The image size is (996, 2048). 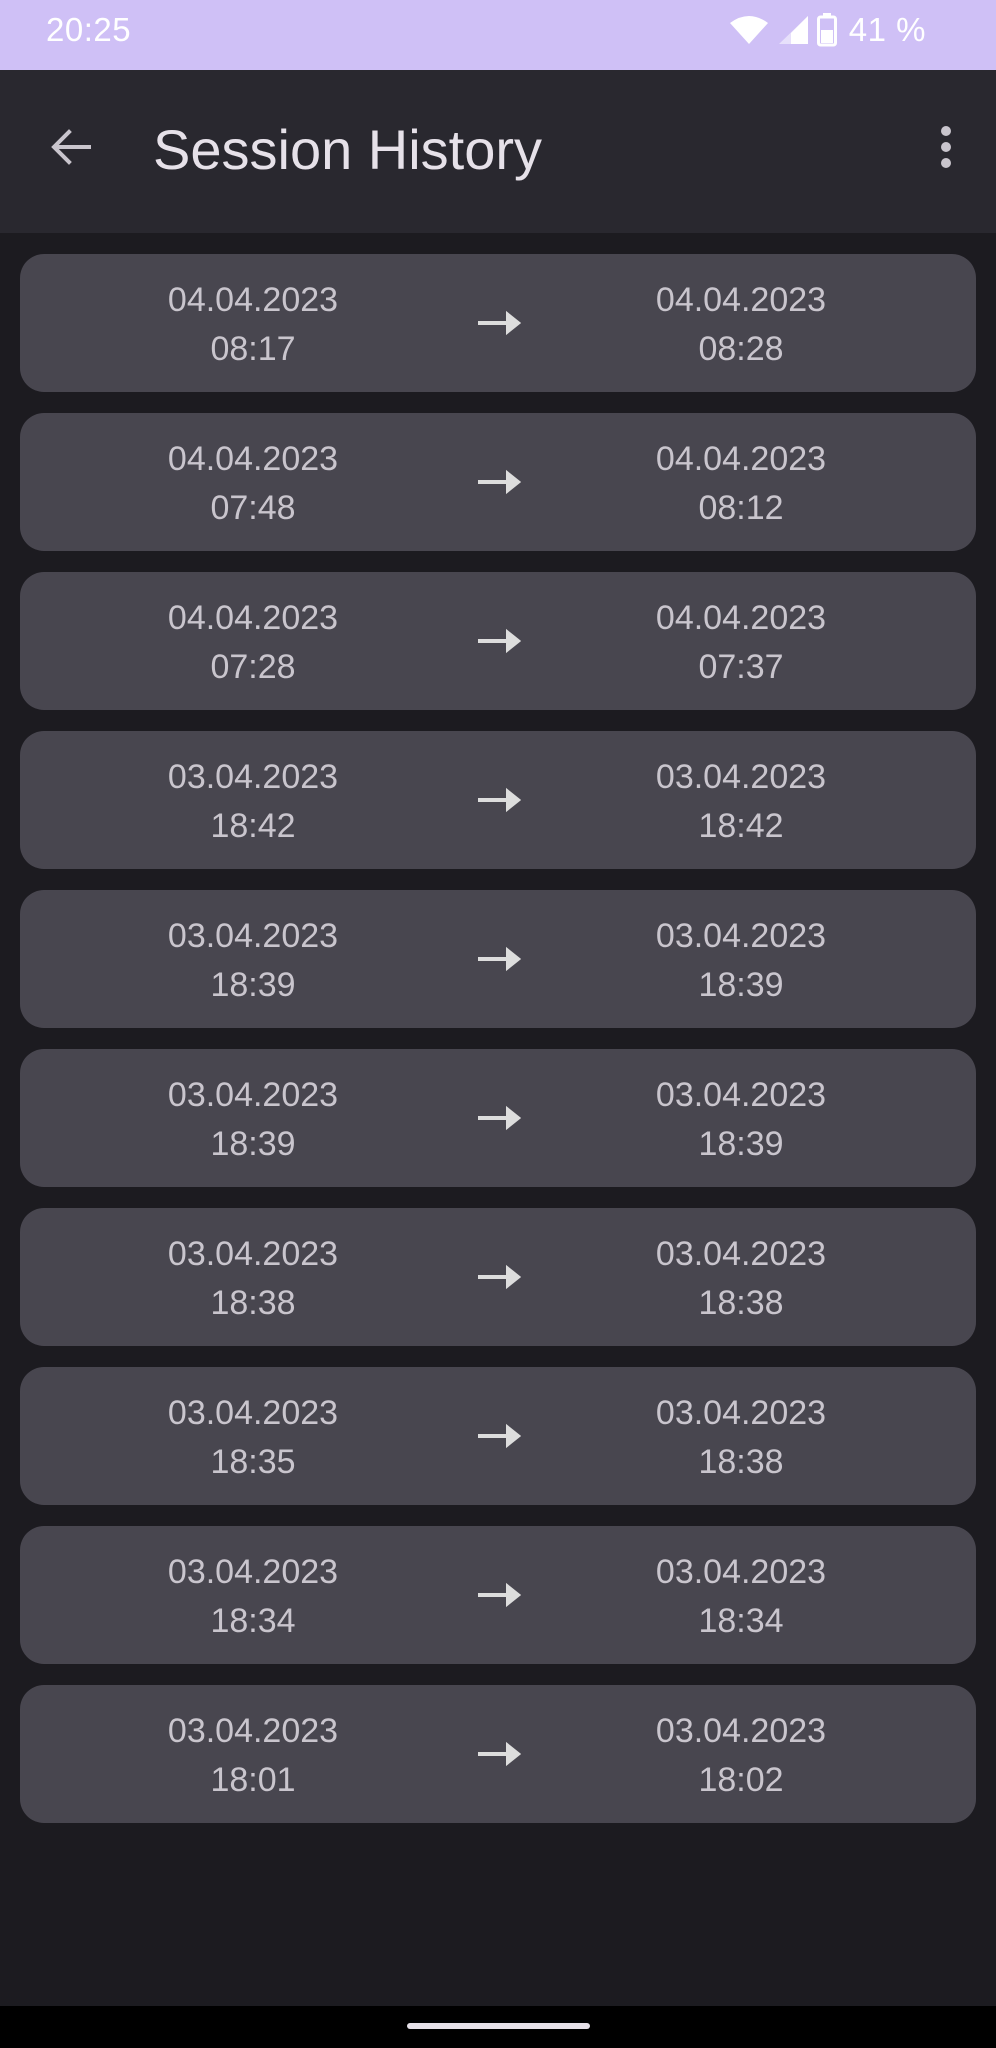 What do you see at coordinates (741, 667) in the screenshot?
I see `end-time: 07:37` at bounding box center [741, 667].